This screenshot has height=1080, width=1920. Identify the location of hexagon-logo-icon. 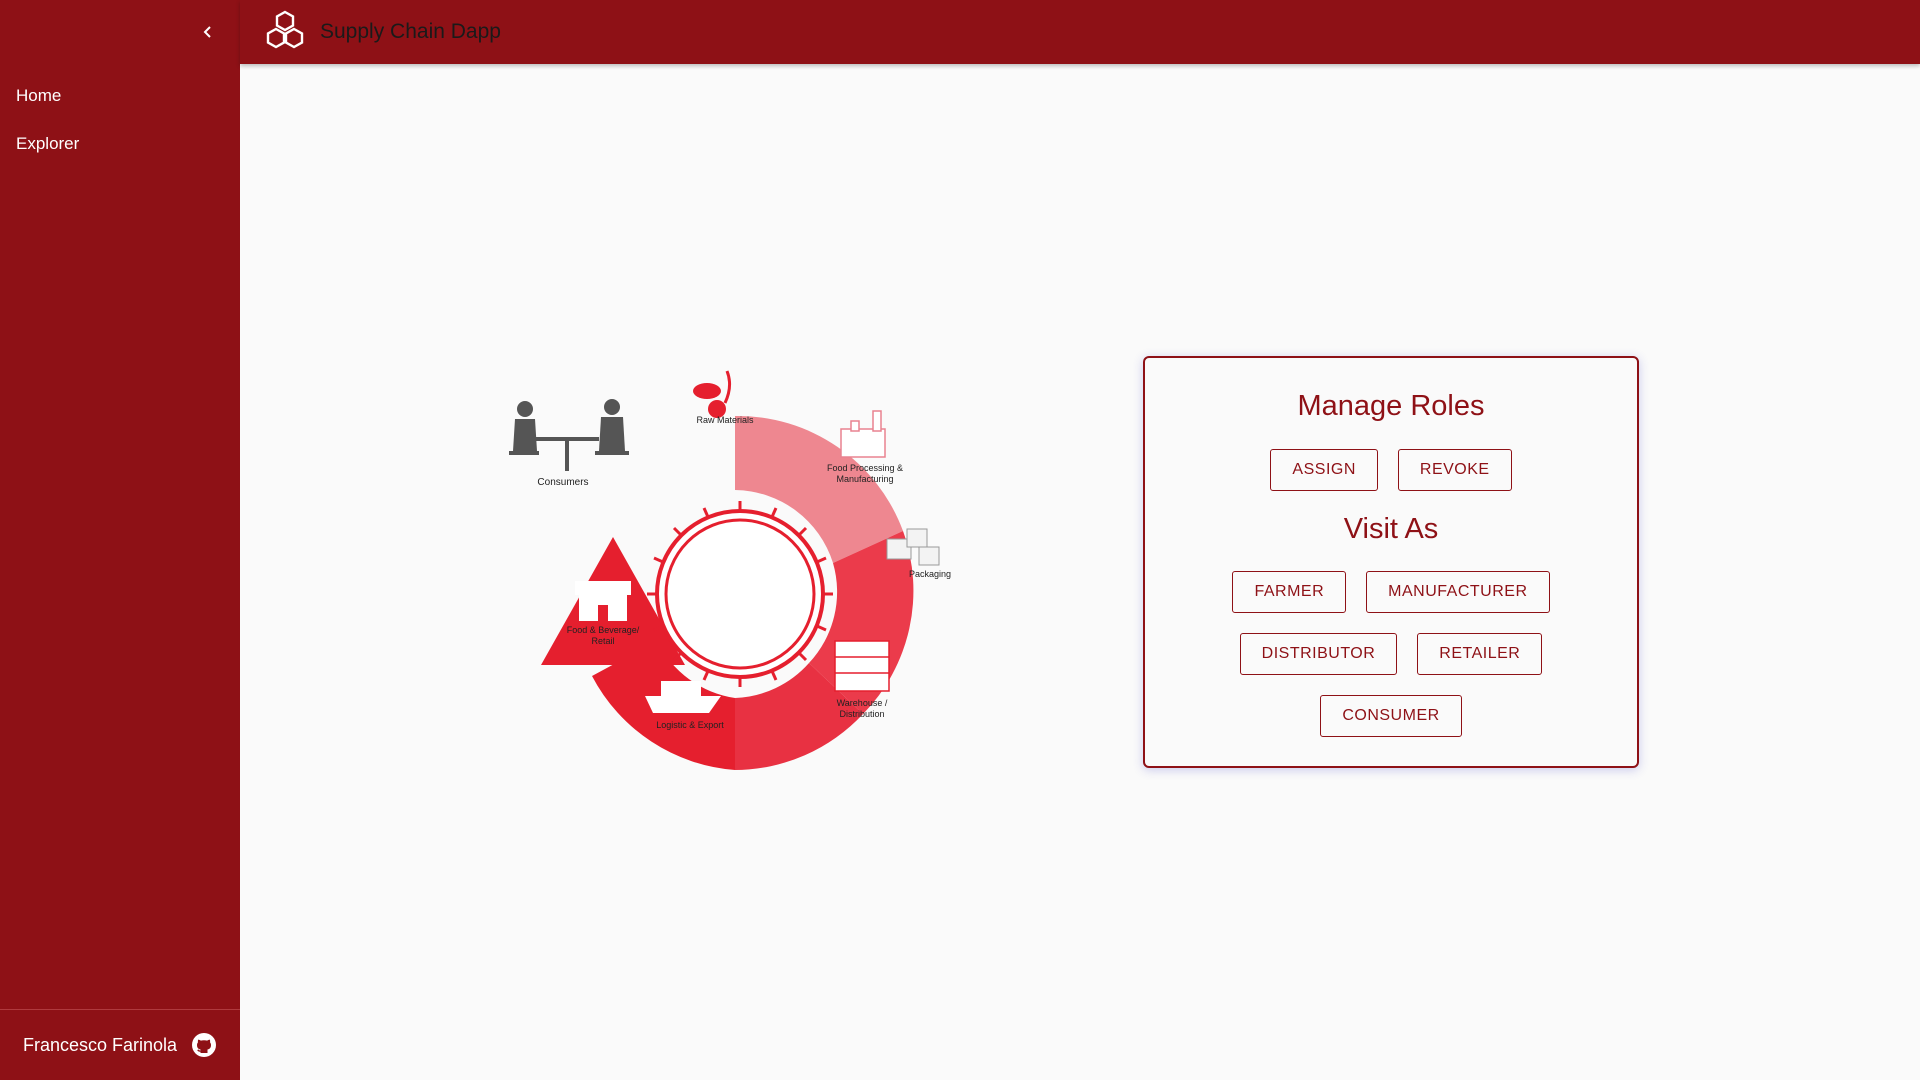
(285, 29).